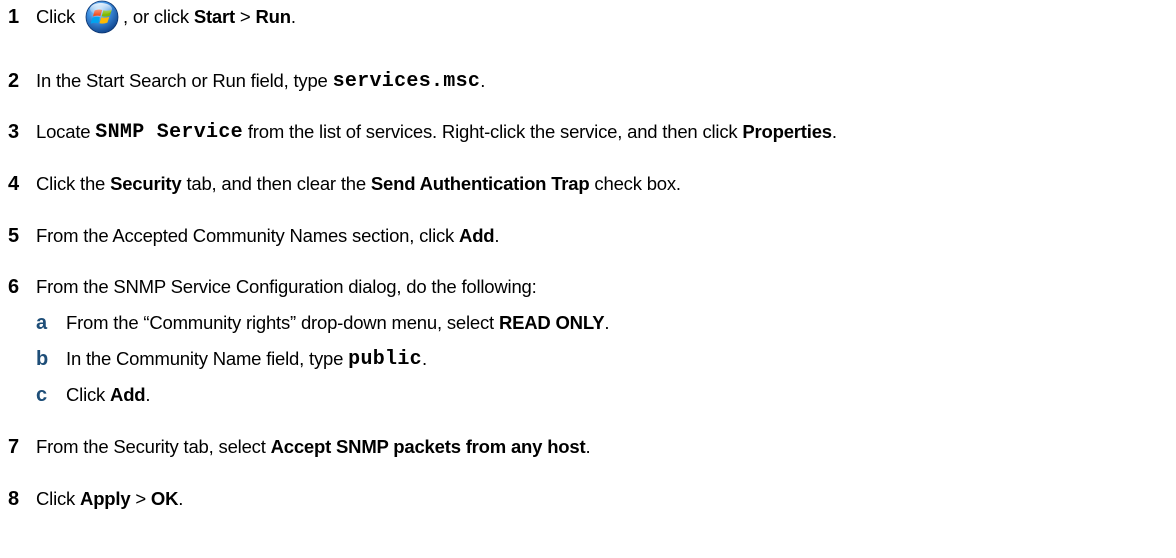 The height and width of the screenshot is (558, 1176). I want to click on ui-label-start: Start, so click(214, 16).